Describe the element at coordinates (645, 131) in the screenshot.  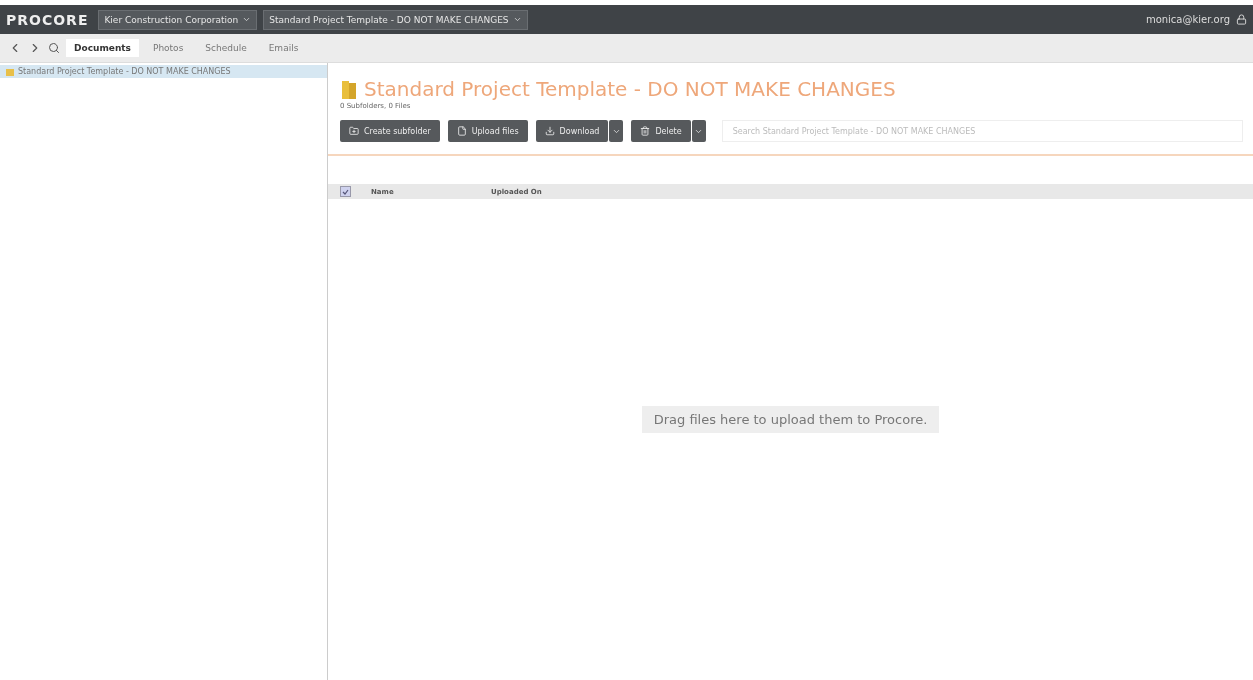
I see `trash-icon` at that location.